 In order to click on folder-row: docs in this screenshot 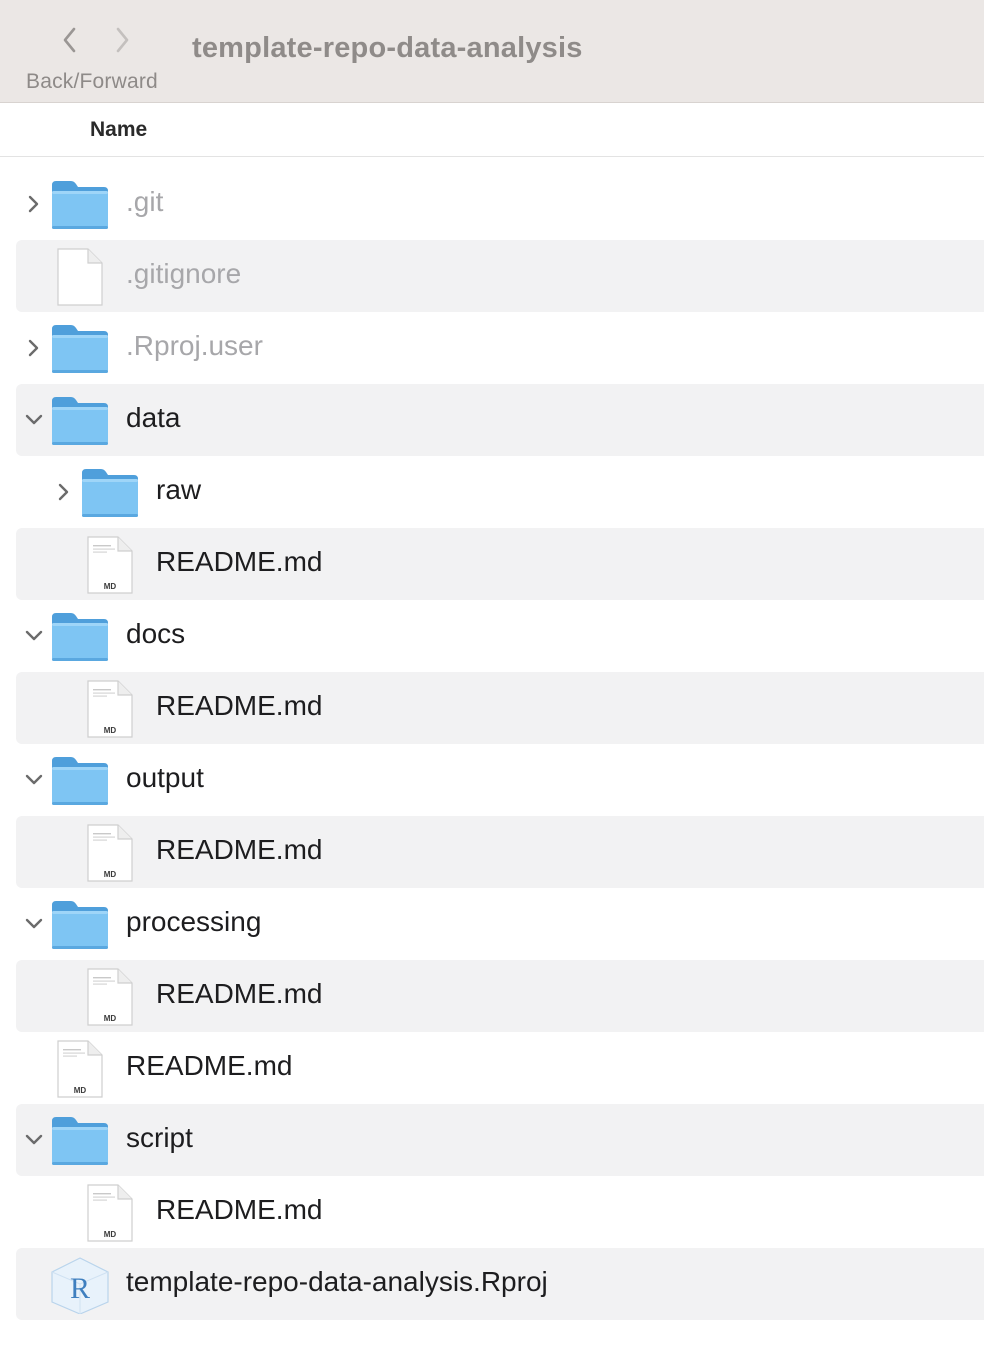, I will do `click(500, 636)`.